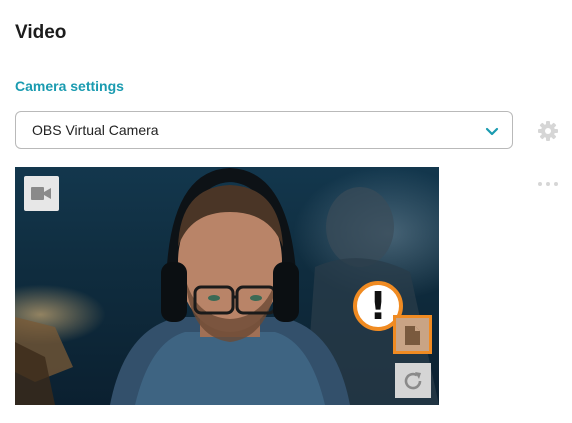  I want to click on gear-icon, so click(548, 131).